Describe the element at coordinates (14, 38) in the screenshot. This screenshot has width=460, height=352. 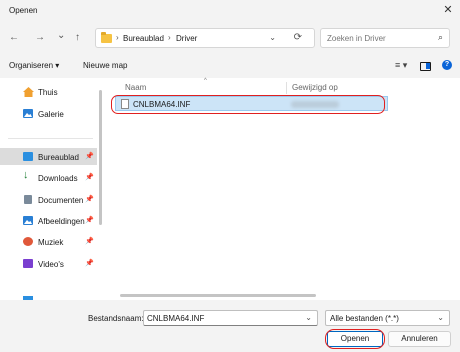
I see `back-arrow-icon: ←` at that location.